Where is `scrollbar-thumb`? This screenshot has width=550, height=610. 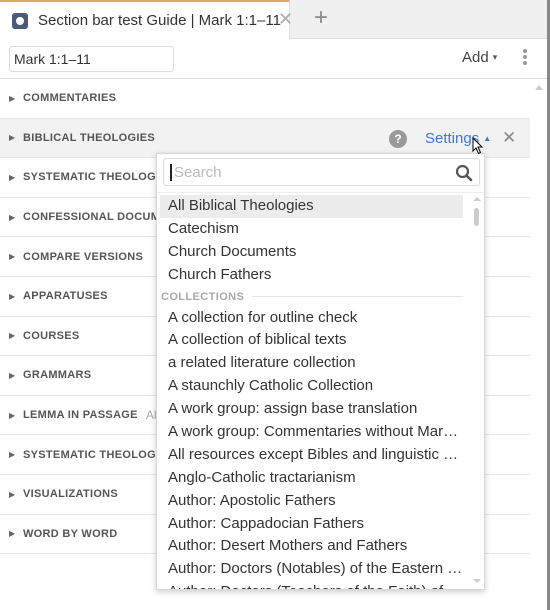
scrollbar-thumb is located at coordinates (476, 217).